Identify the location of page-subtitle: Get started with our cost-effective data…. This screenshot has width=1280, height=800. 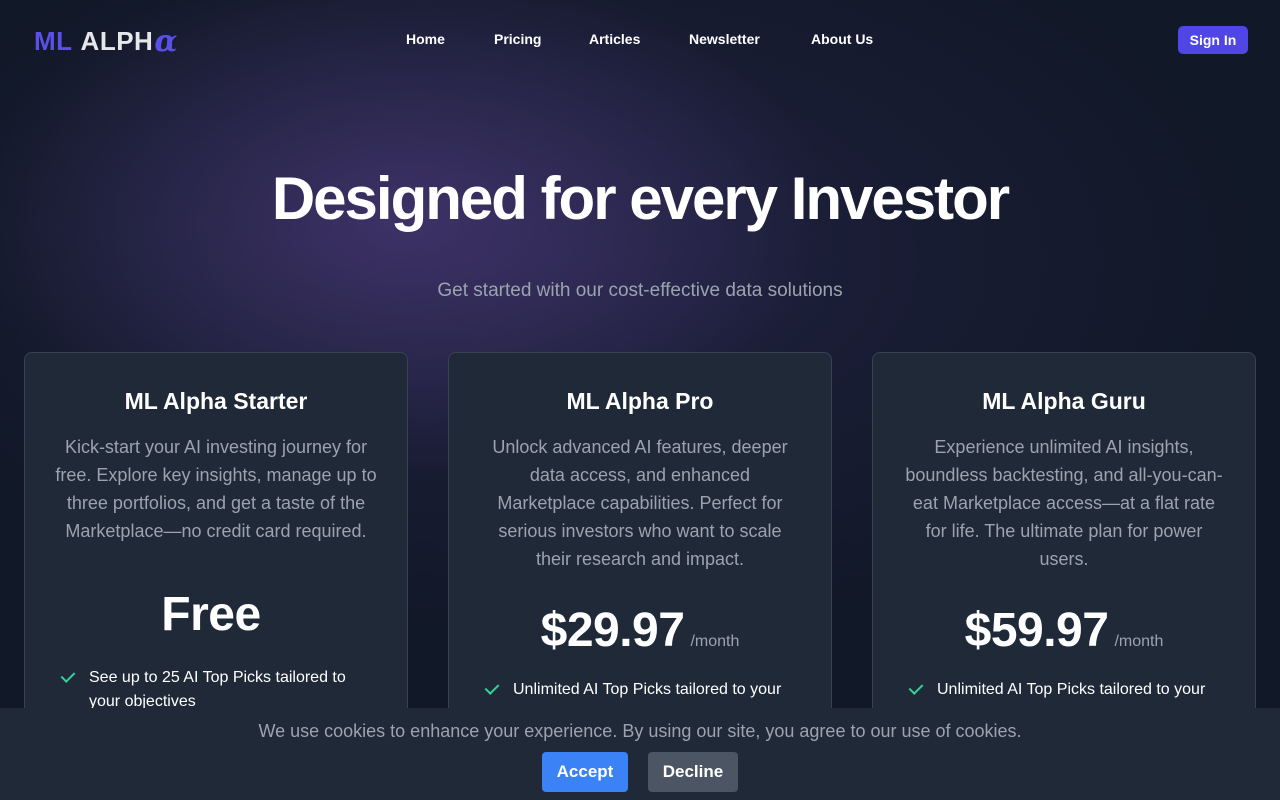
(640, 290).